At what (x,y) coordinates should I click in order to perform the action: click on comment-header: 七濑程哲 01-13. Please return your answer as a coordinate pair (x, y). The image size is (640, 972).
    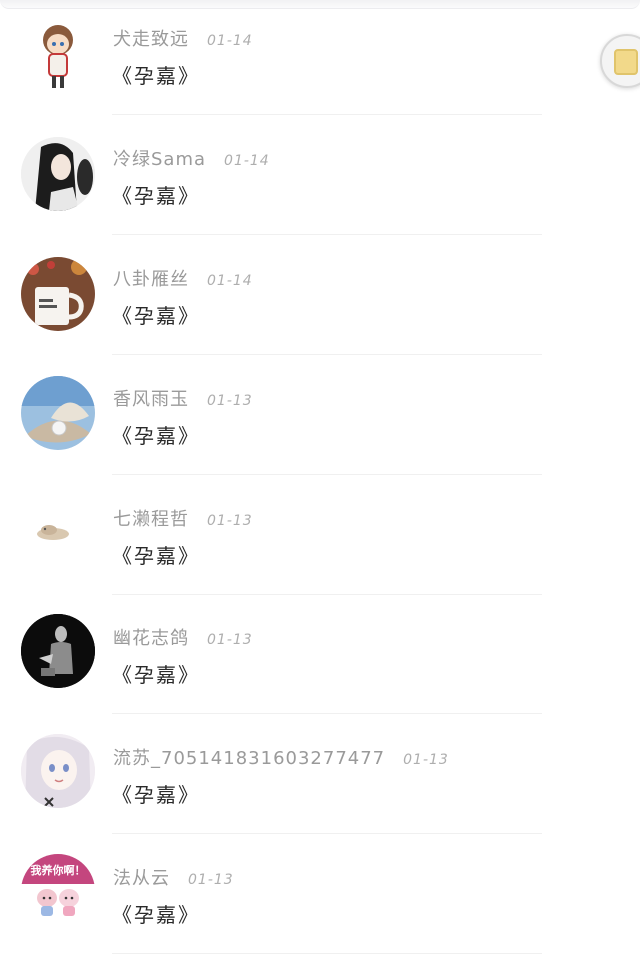
    Looking at the image, I should click on (183, 517).